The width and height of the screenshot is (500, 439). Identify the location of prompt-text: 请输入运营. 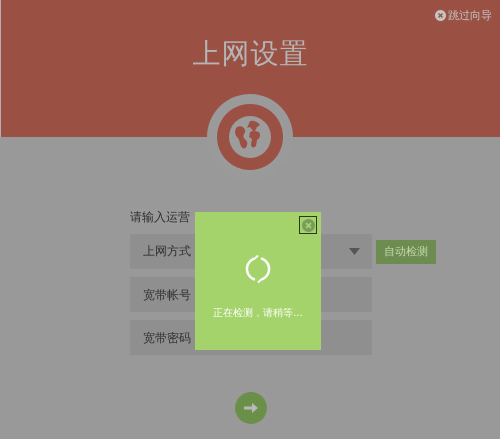
(160, 217).